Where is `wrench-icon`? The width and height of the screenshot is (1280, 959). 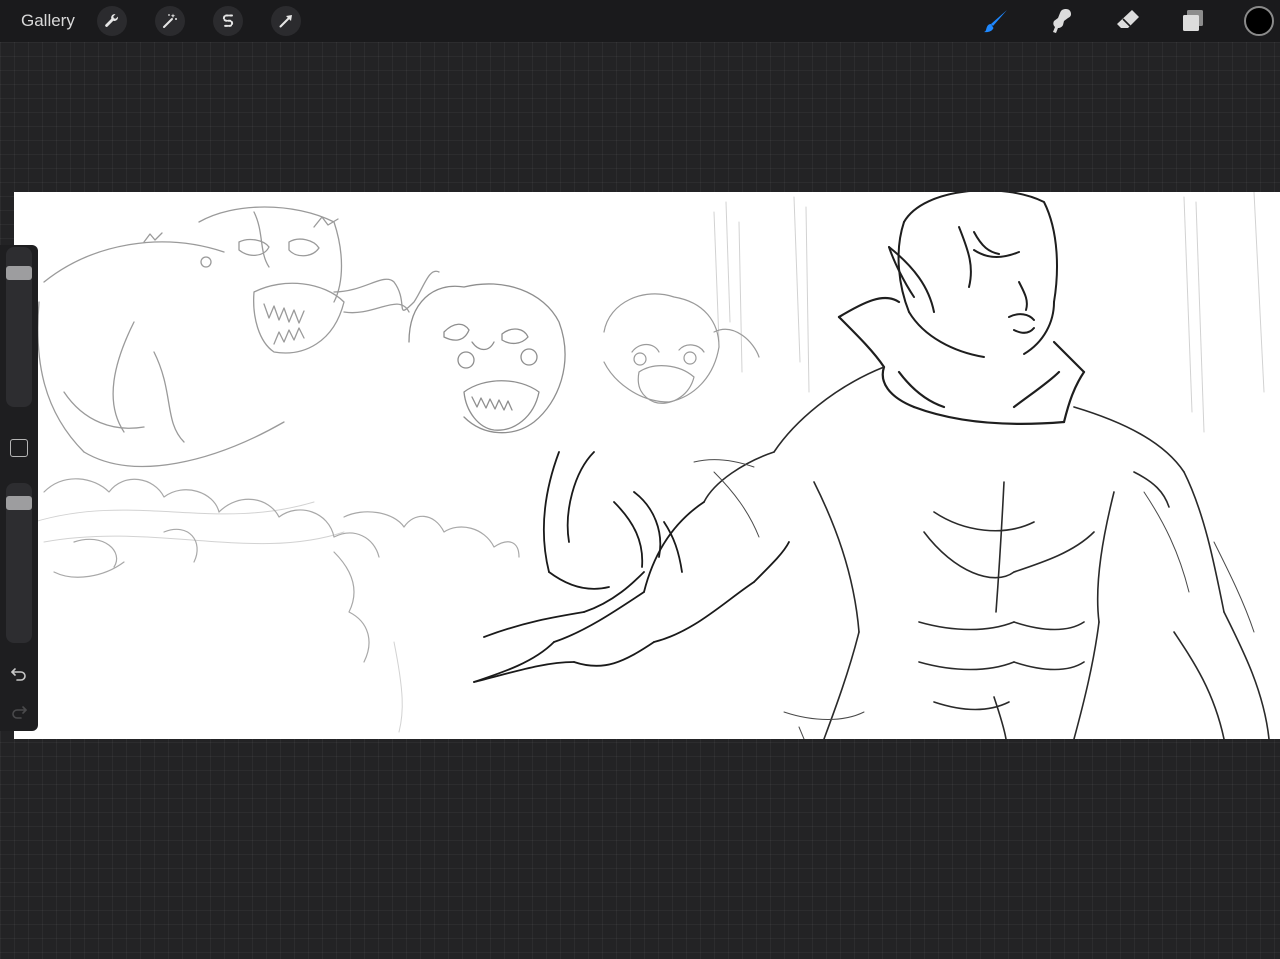
wrench-icon is located at coordinates (111, 20).